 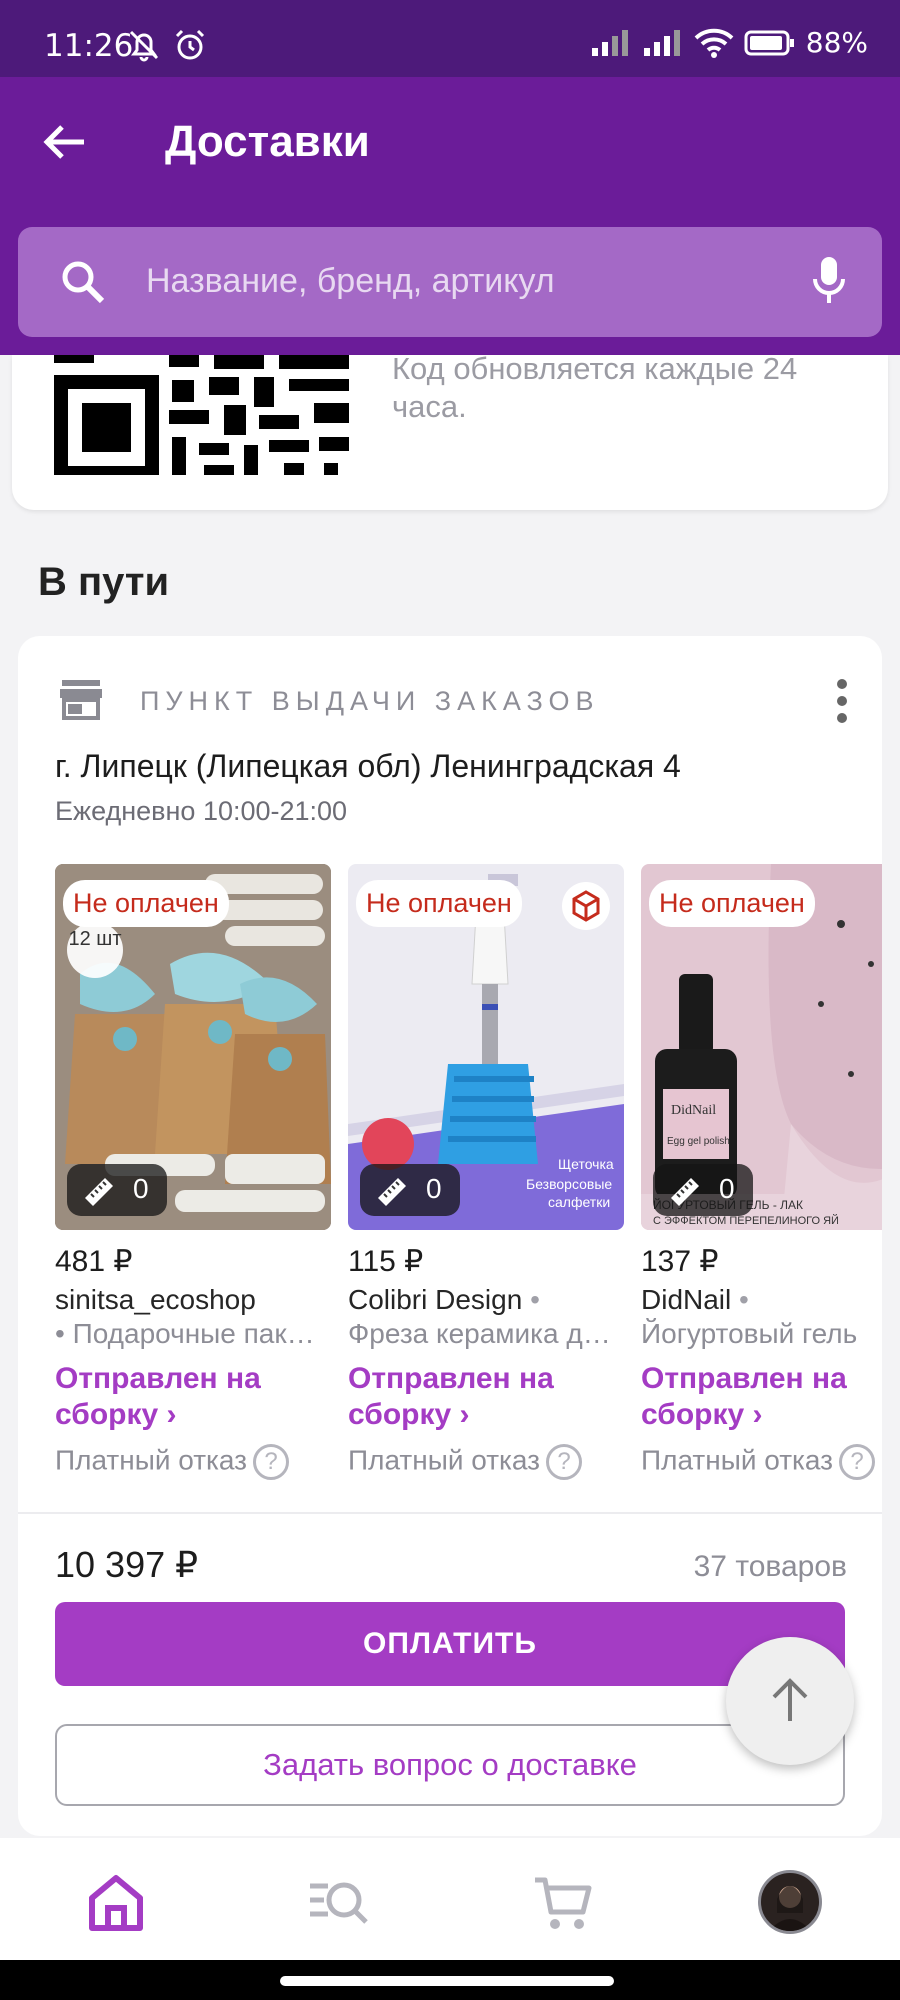 I want to click on app-bar: Доставки, so click(x=450, y=216).